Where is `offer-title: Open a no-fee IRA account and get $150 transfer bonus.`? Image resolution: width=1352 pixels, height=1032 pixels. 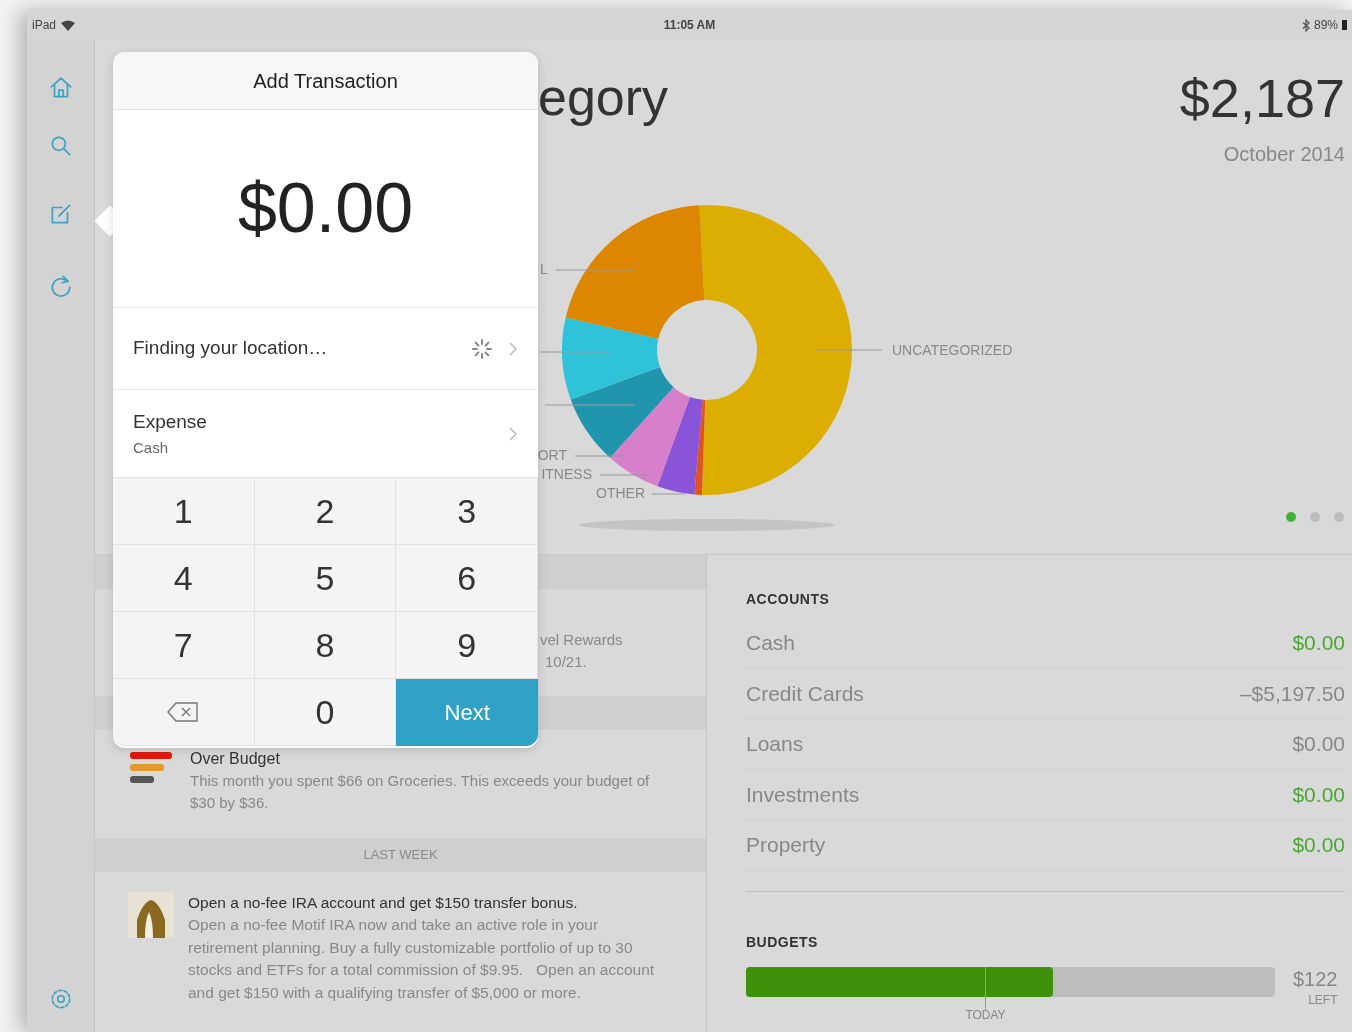
offer-title: Open a no-fee IRA account and get $150 transfer bonus. is located at coordinates (383, 903).